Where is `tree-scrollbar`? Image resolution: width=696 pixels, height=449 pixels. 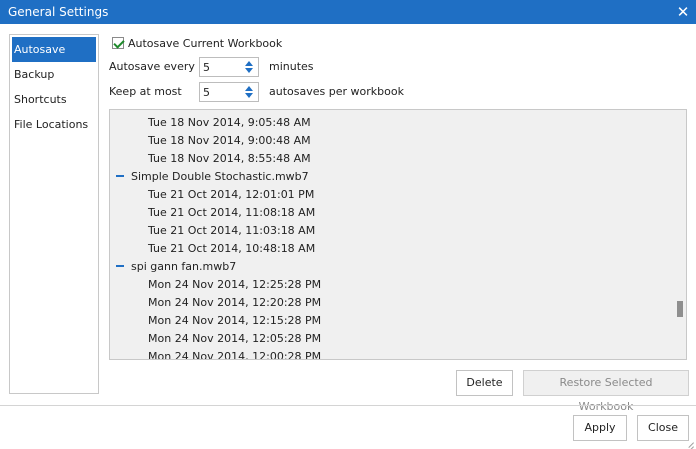
tree-scrollbar is located at coordinates (680, 234).